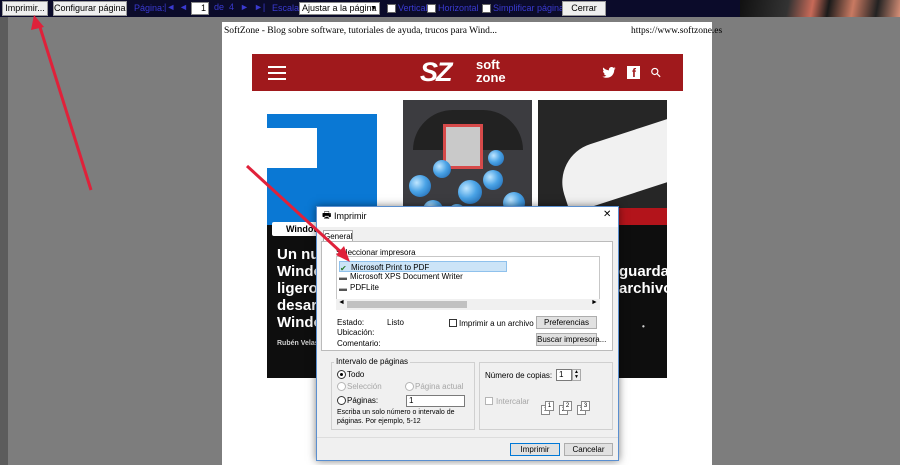 Image resolution: width=900 pixels, height=465 pixels. I want to click on paper-shape, so click(609, 165).